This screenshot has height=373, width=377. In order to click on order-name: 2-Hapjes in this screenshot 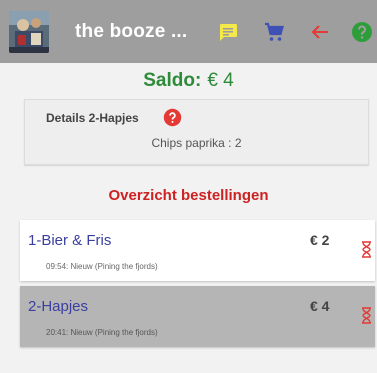, I will do `click(58, 306)`.